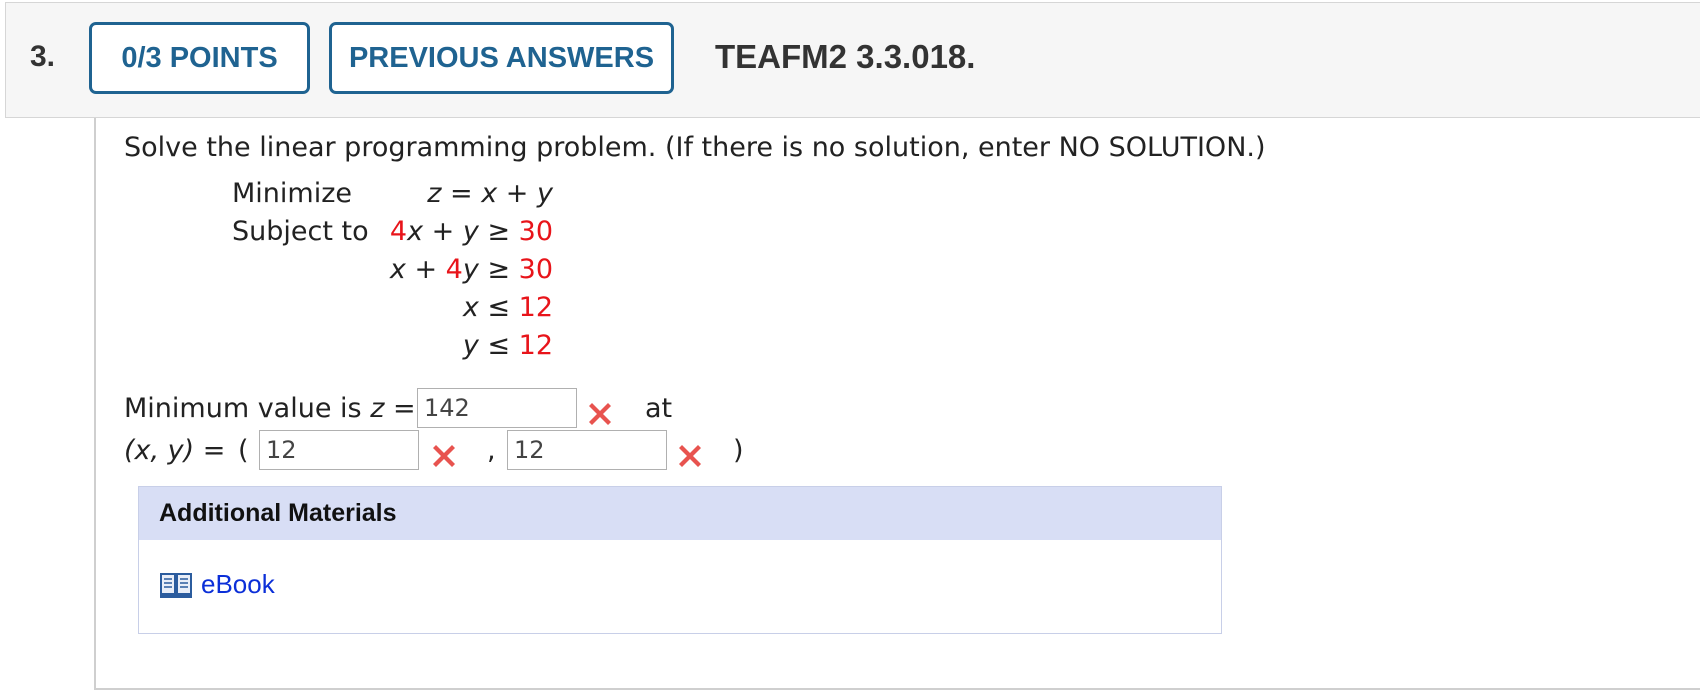 The width and height of the screenshot is (1700, 694). What do you see at coordinates (680, 560) in the screenshot?
I see `additional-materials-panel: Additional Materials eBook` at bounding box center [680, 560].